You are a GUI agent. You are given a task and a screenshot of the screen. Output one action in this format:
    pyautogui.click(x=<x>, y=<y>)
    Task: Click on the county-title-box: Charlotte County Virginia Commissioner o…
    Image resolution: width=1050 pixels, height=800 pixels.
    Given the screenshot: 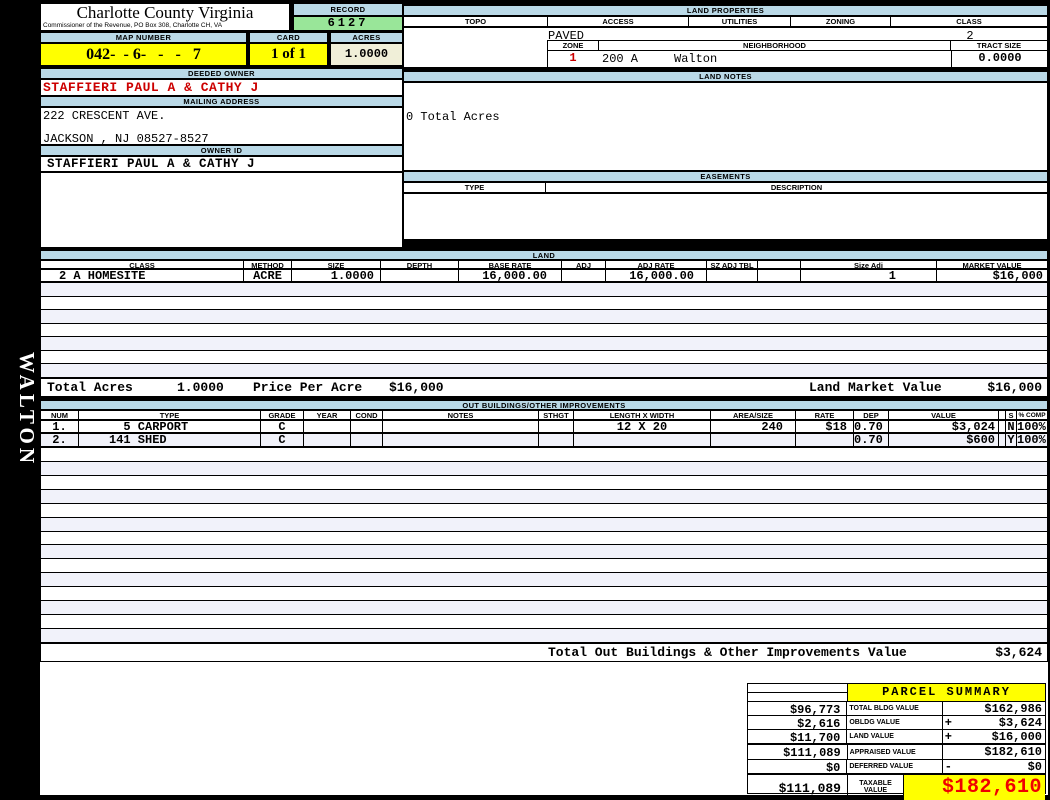 What is the action you would take?
    pyautogui.click(x=165, y=17)
    